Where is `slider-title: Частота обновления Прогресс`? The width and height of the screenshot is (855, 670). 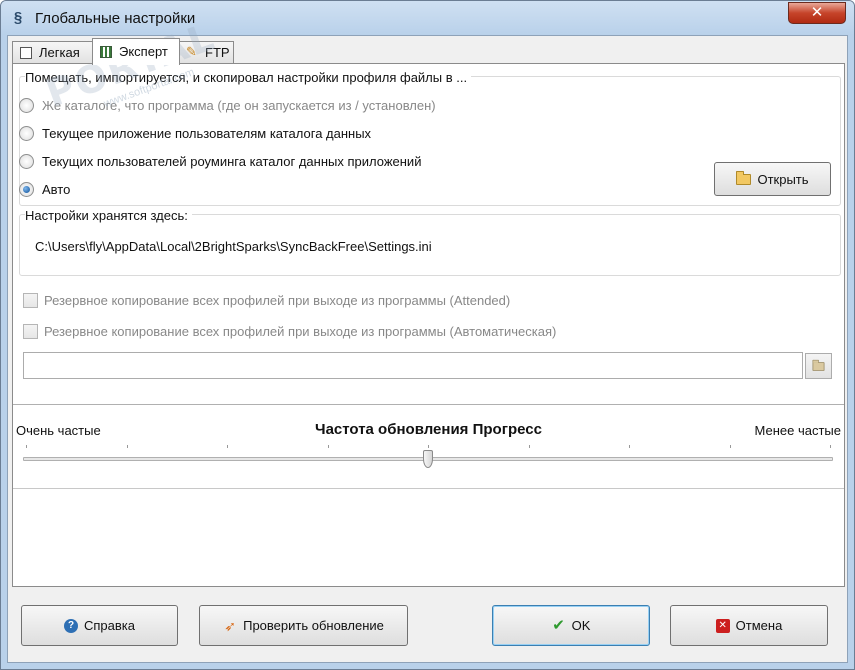
slider-title: Частота обновления Прогресс is located at coordinates (428, 429).